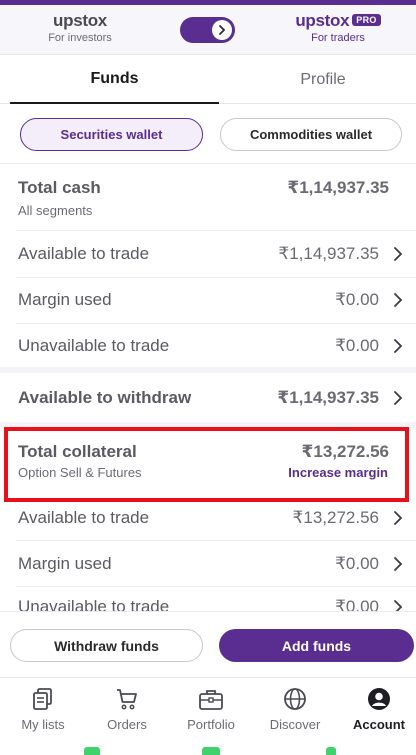 The height and width of the screenshot is (755, 416). Describe the element at coordinates (311, 134) in the screenshot. I see `commodities-wallet-button: Commodities wallet` at that location.